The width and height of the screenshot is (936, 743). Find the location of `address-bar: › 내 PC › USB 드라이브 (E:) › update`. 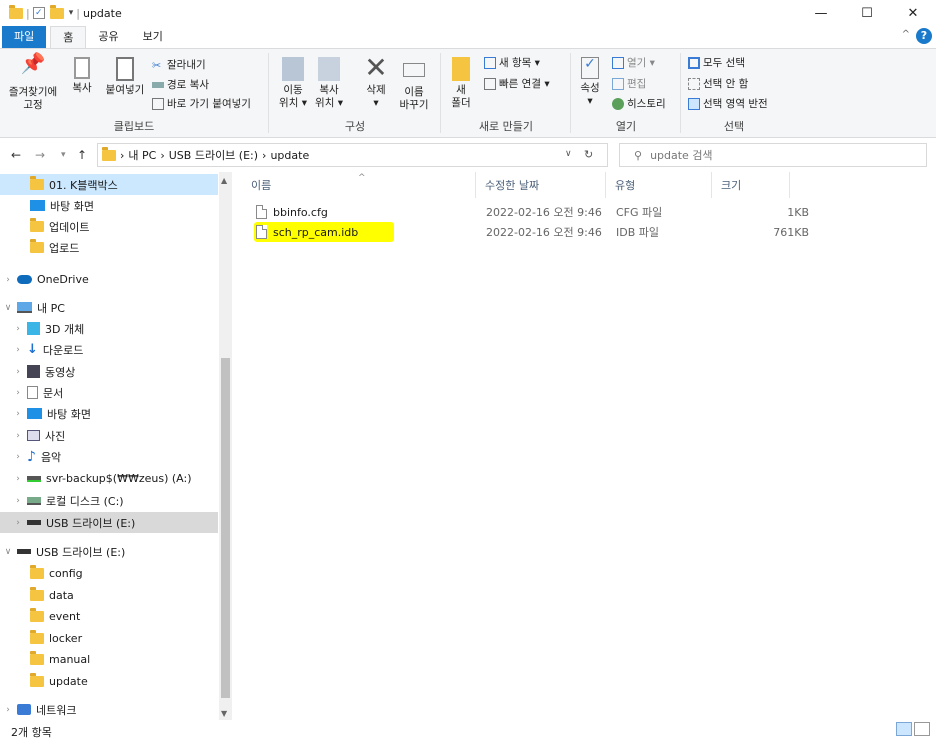

address-bar: › 내 PC › USB 드라이브 (E:) › update is located at coordinates (352, 155).